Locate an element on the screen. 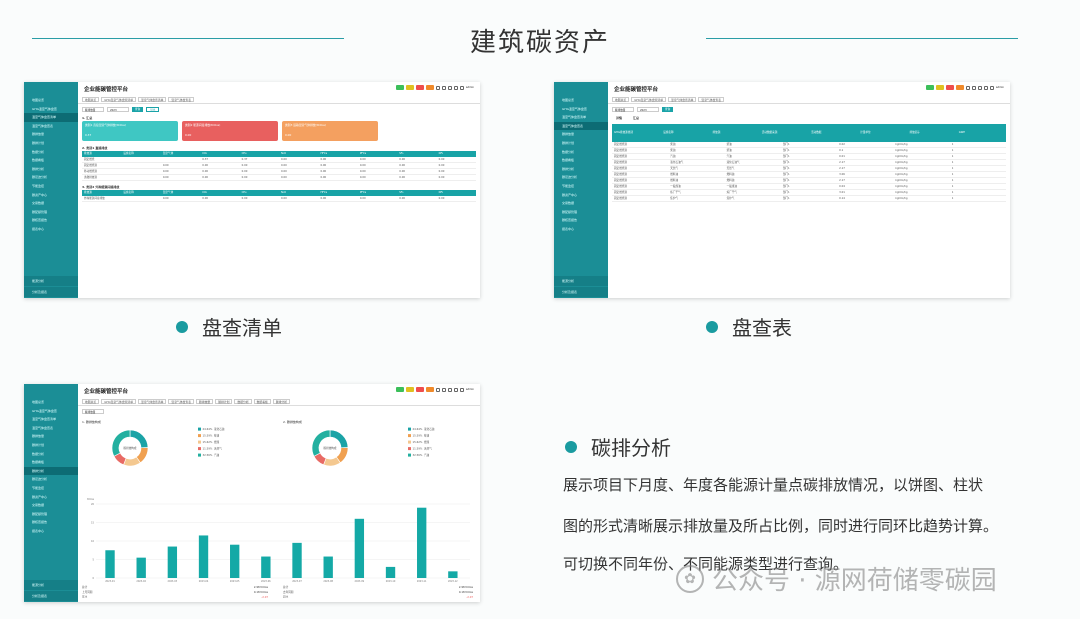  subtab-detail: 详情 is located at coordinates (619, 118).